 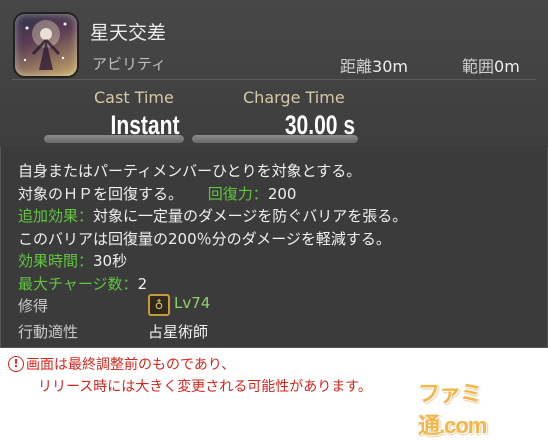 I want to click on desc-line-2: 対象のＨＰを回復する。 回復力：200, so click(x=278, y=194).